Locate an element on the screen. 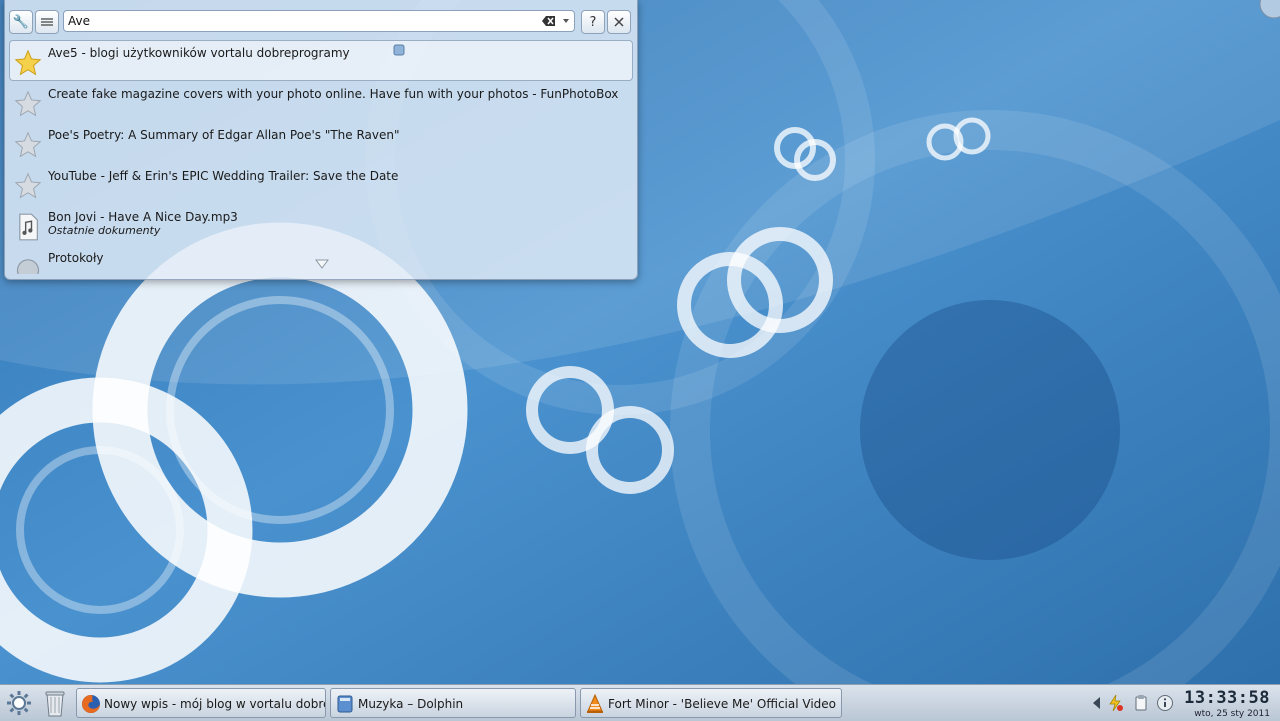 The image size is (1280, 721). info-notifications-icon is located at coordinates (1165, 703).